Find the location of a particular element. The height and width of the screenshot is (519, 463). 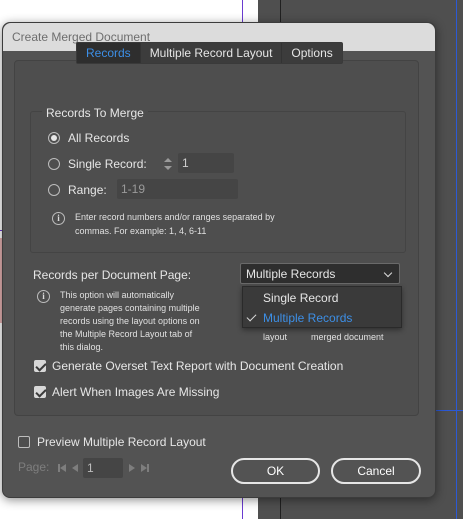

single-record-radio is located at coordinates (54, 164).